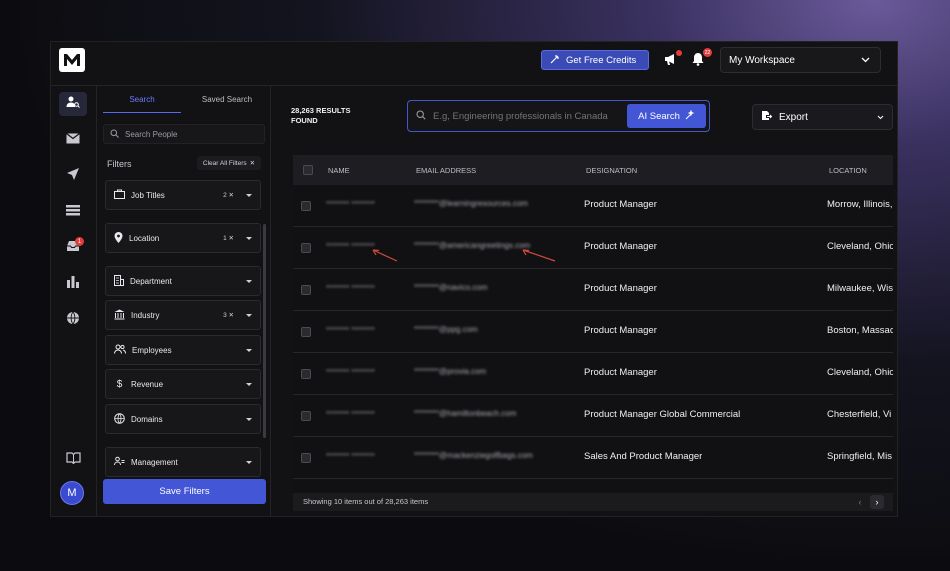 The height and width of the screenshot is (571, 950). I want to click on list-icon, so click(73, 212).